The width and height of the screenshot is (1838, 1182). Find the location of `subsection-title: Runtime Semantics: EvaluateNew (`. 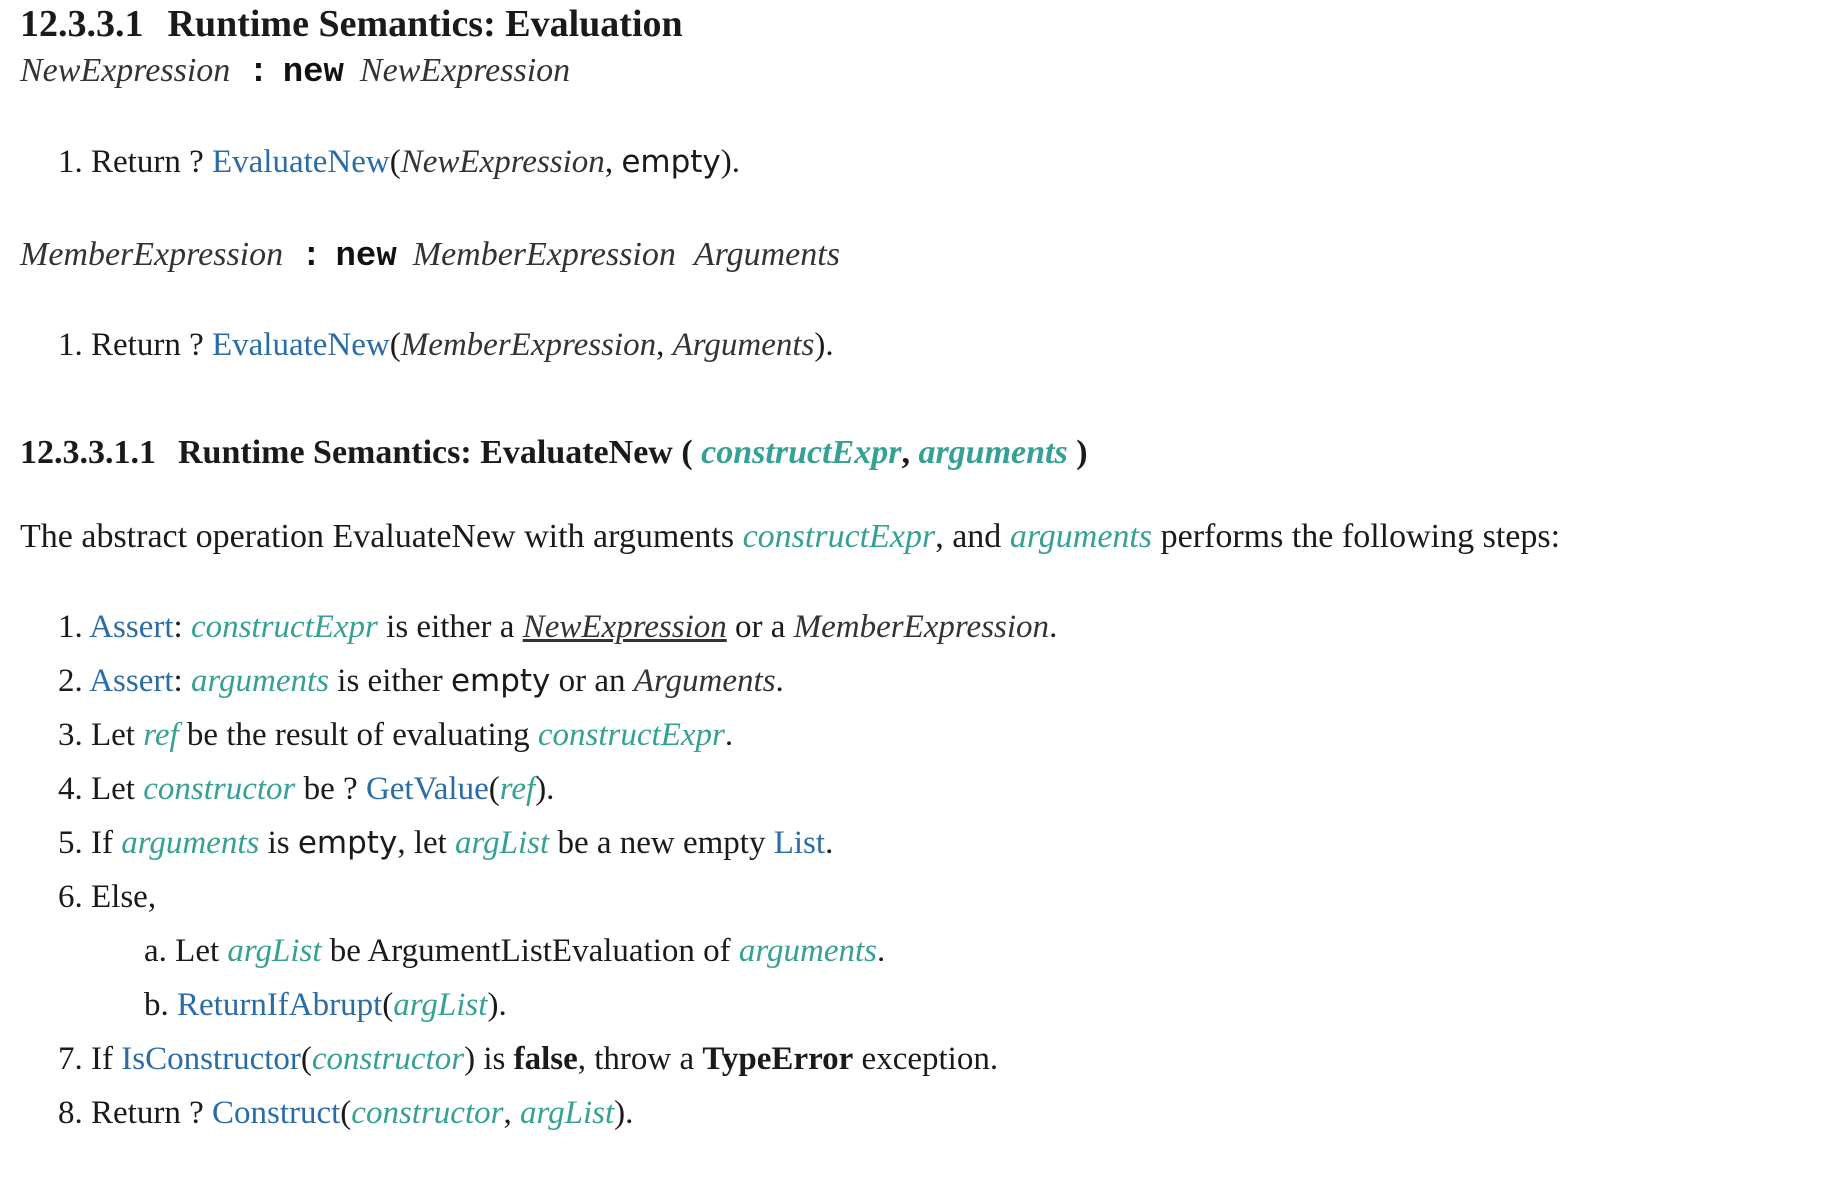

subsection-title: Runtime Semantics: EvaluateNew ( is located at coordinates (435, 452).